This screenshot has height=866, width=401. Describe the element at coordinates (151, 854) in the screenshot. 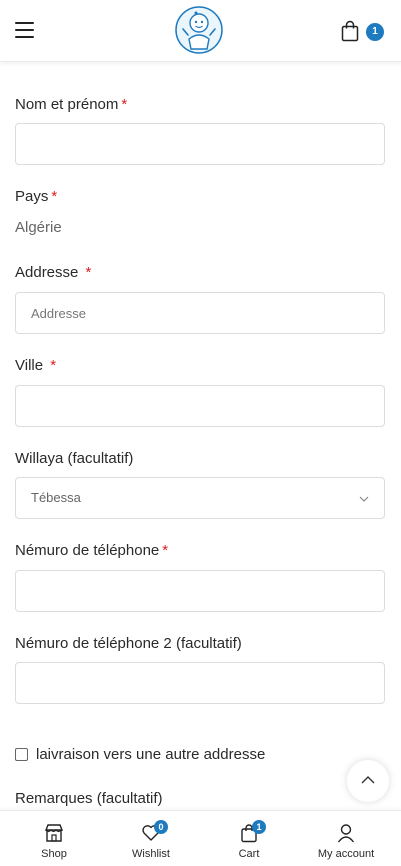

I see `nav-wishlist-label: Wishlist` at that location.